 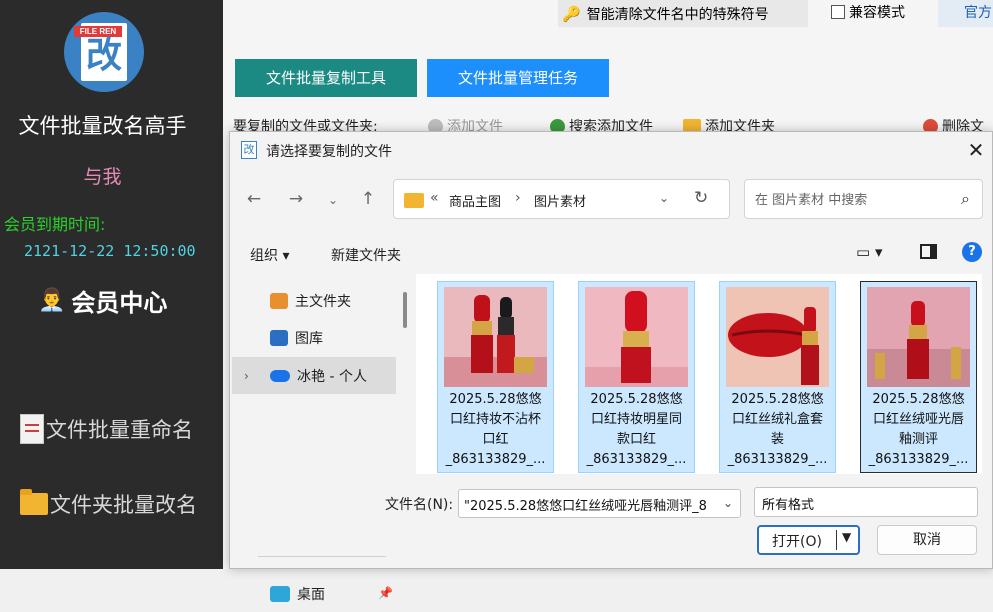 I want to click on logo-glyph: 改, so click(x=103, y=55).